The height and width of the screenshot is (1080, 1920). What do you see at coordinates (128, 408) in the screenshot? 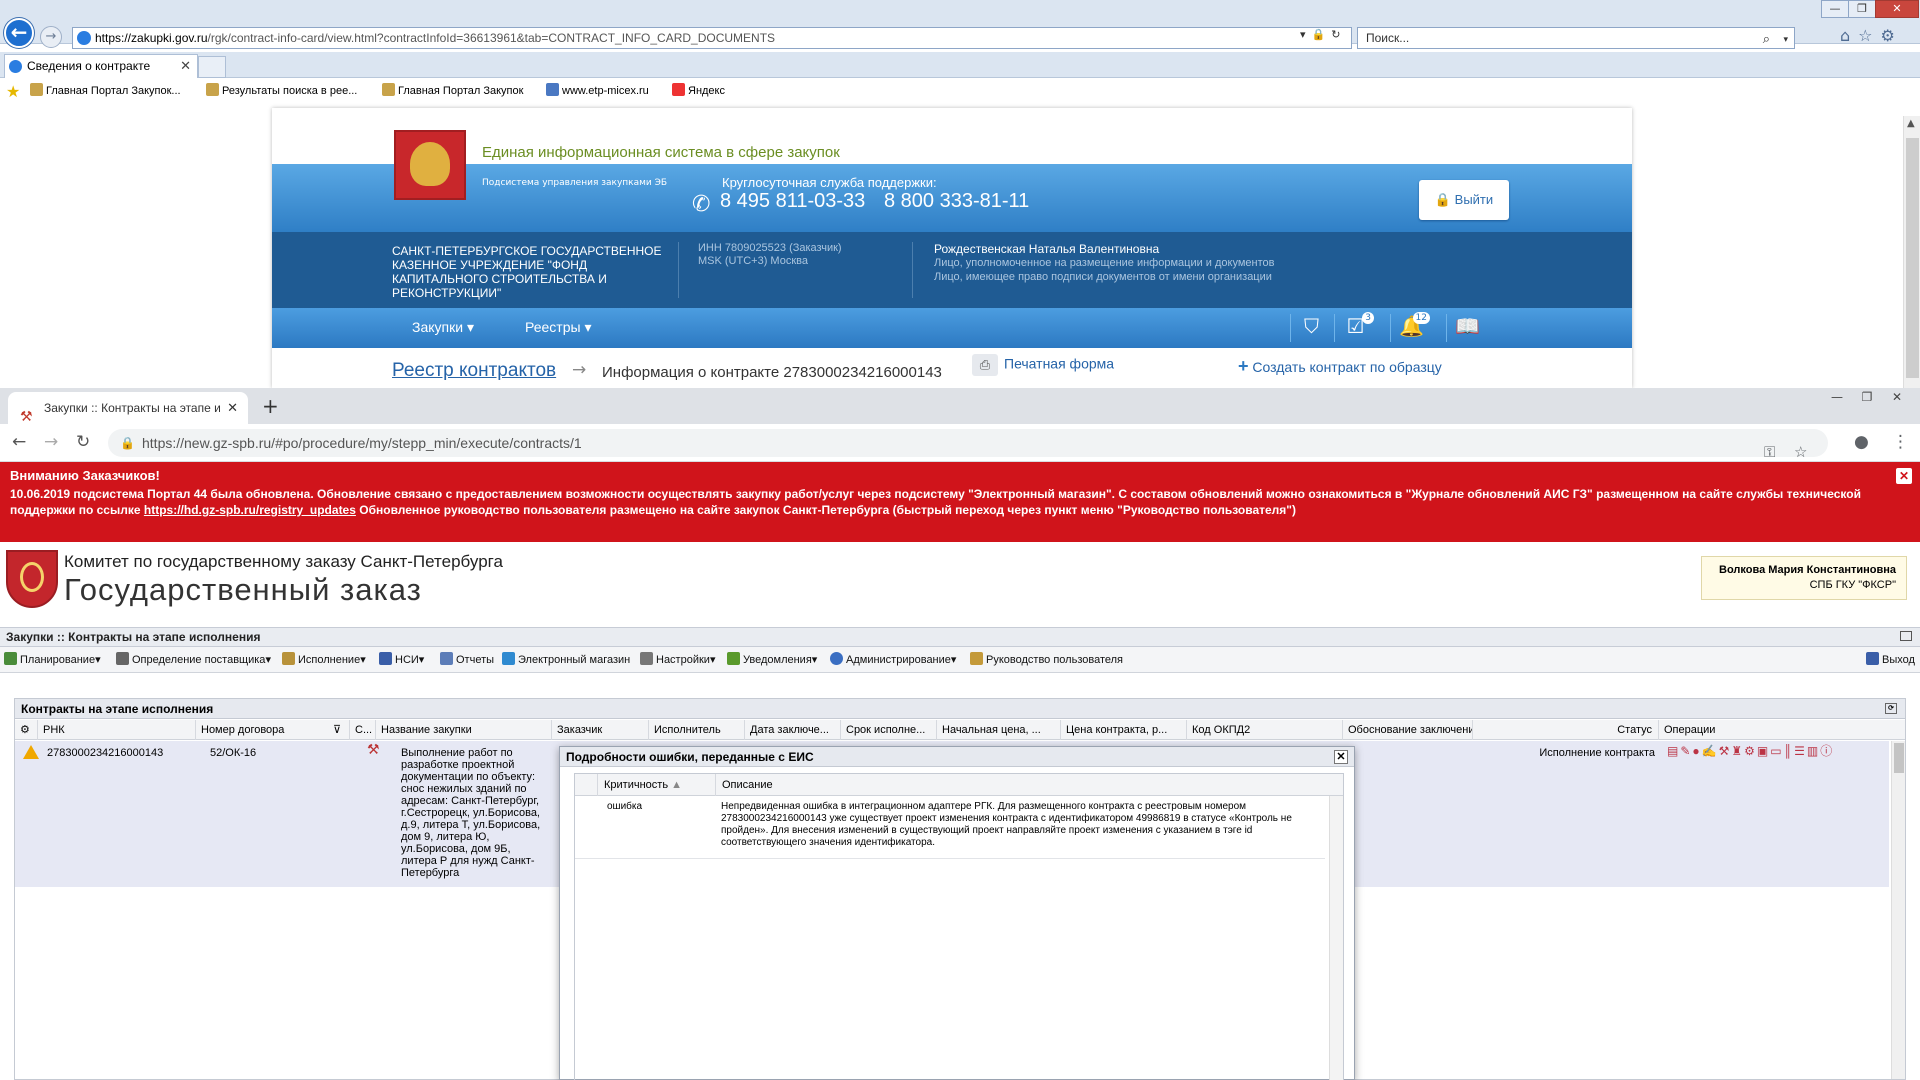
I see `chrome-tab-active: ⚒ Закупки :: Контракты на этапе и ✕` at bounding box center [128, 408].